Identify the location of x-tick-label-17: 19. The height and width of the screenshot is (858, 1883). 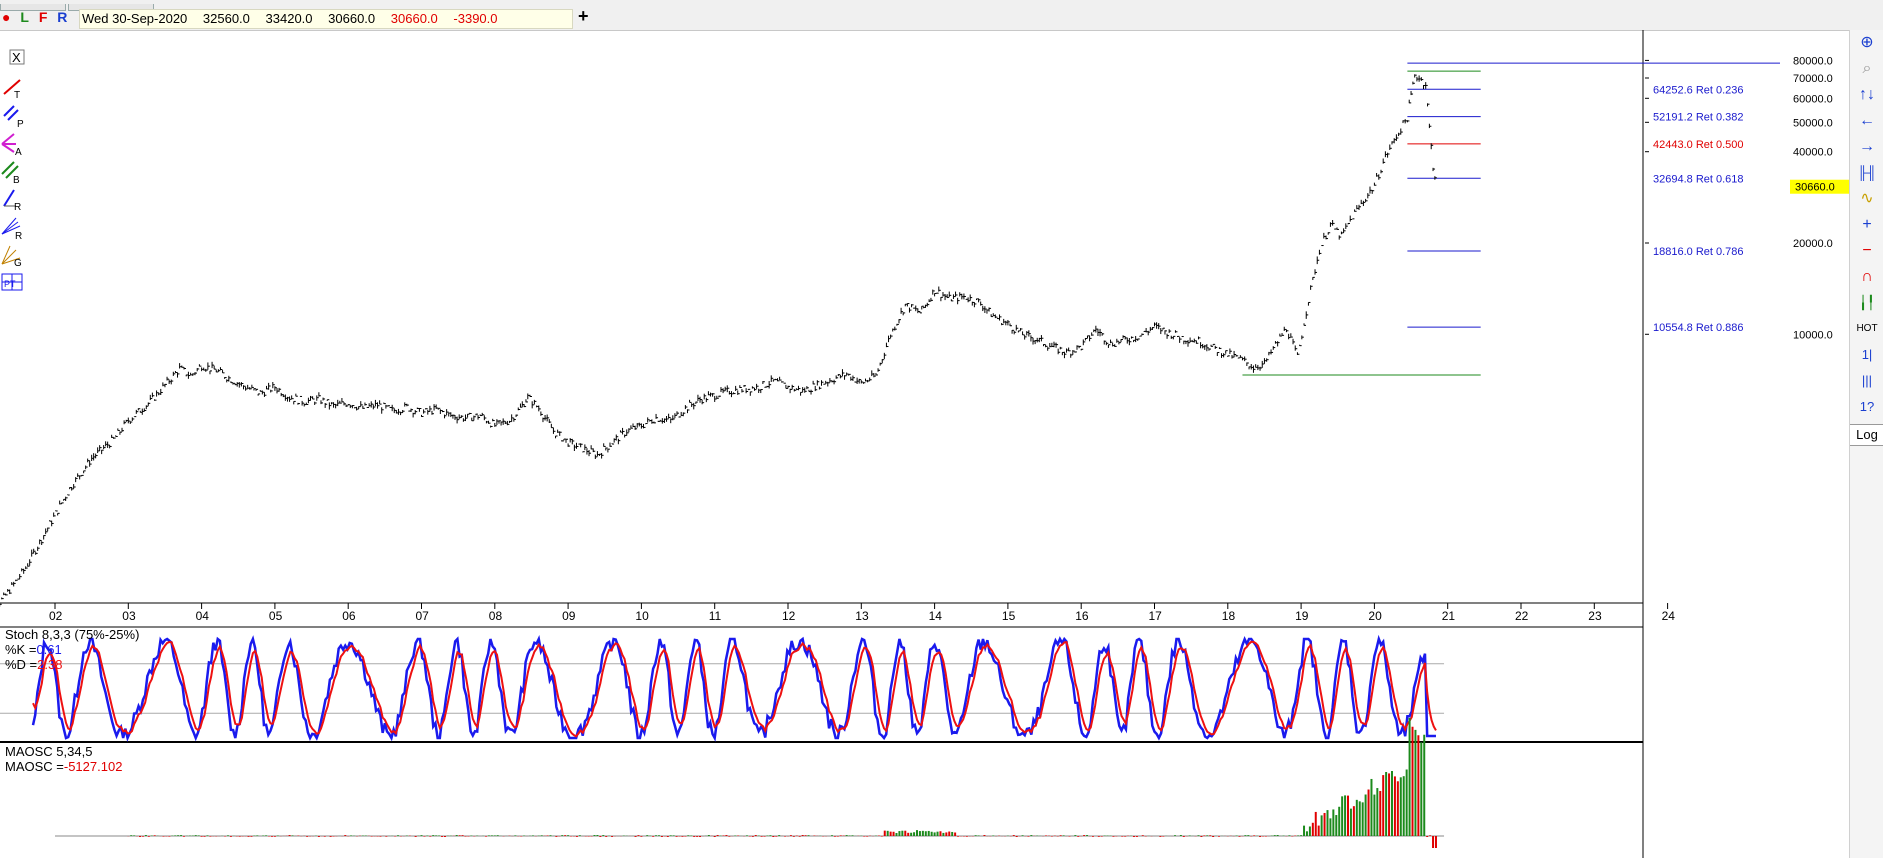
(1302, 616).